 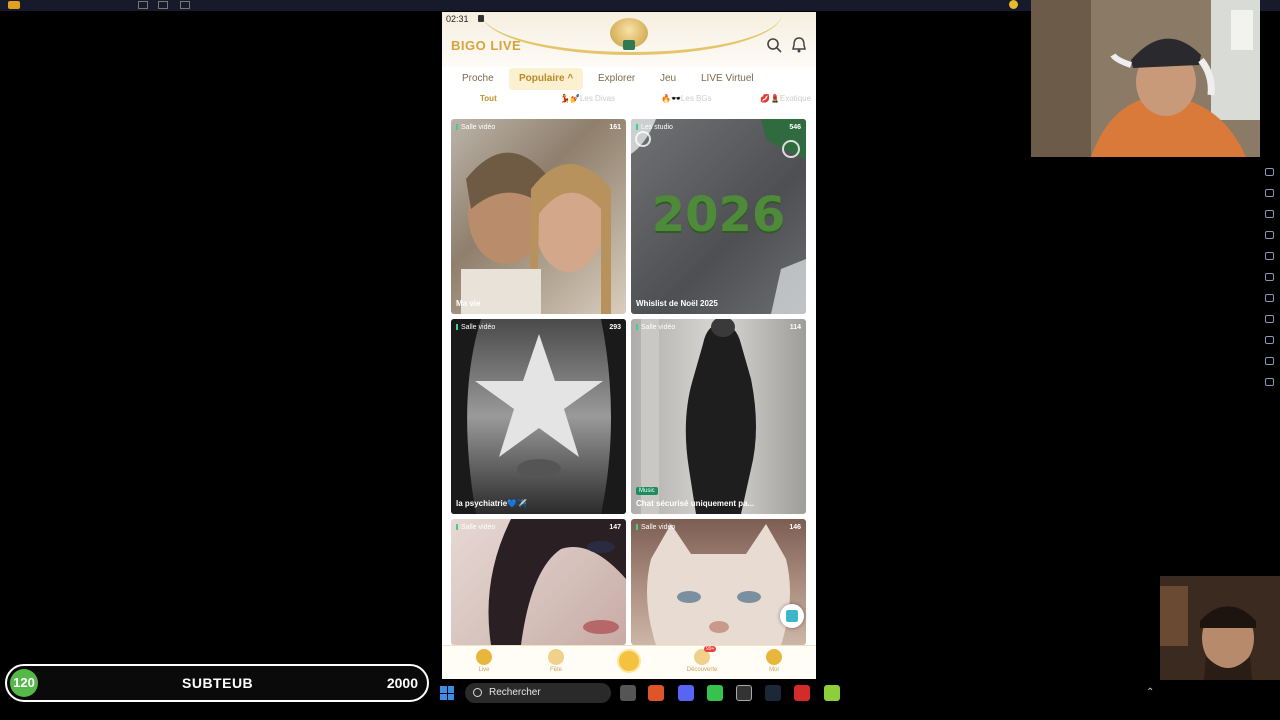 I want to click on media-player-icon, so click(x=802, y=693).